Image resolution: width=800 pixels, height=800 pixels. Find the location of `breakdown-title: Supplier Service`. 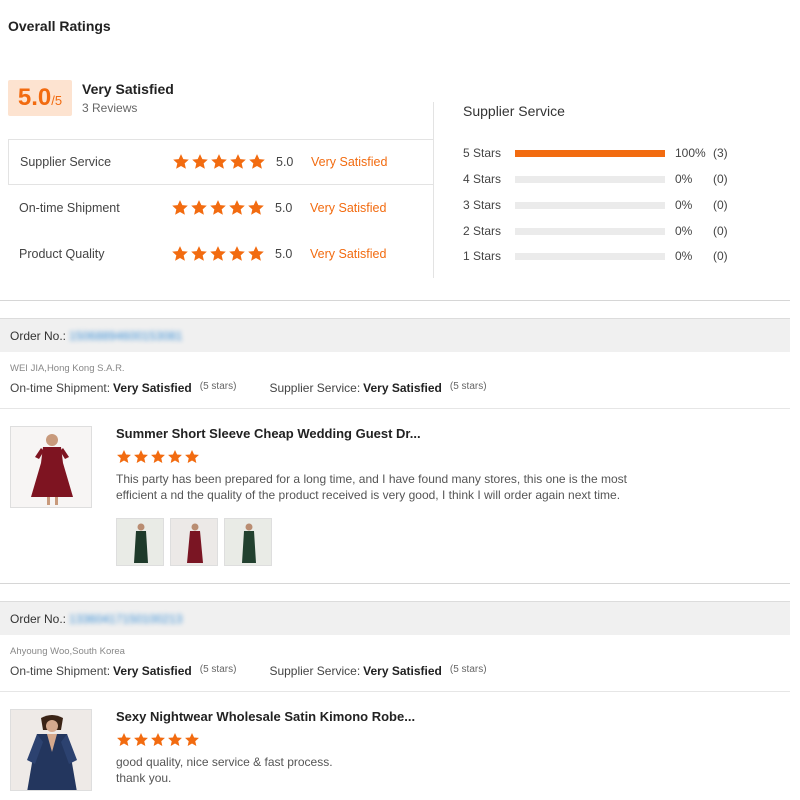

breakdown-title: Supplier Service is located at coordinates (514, 111).